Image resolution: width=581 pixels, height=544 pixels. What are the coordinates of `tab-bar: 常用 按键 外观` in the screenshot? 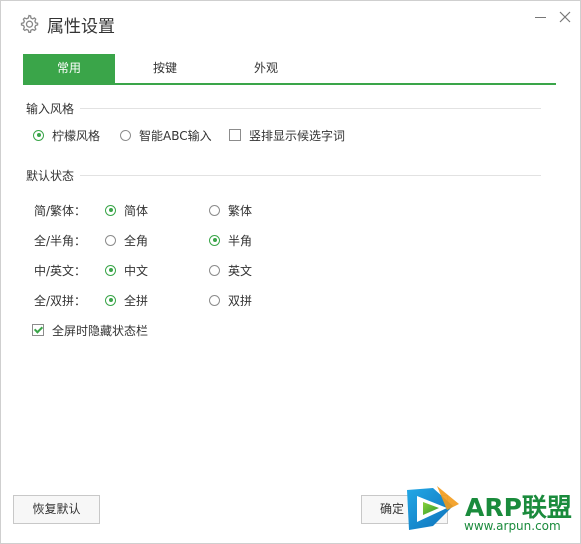 It's located at (289, 69).